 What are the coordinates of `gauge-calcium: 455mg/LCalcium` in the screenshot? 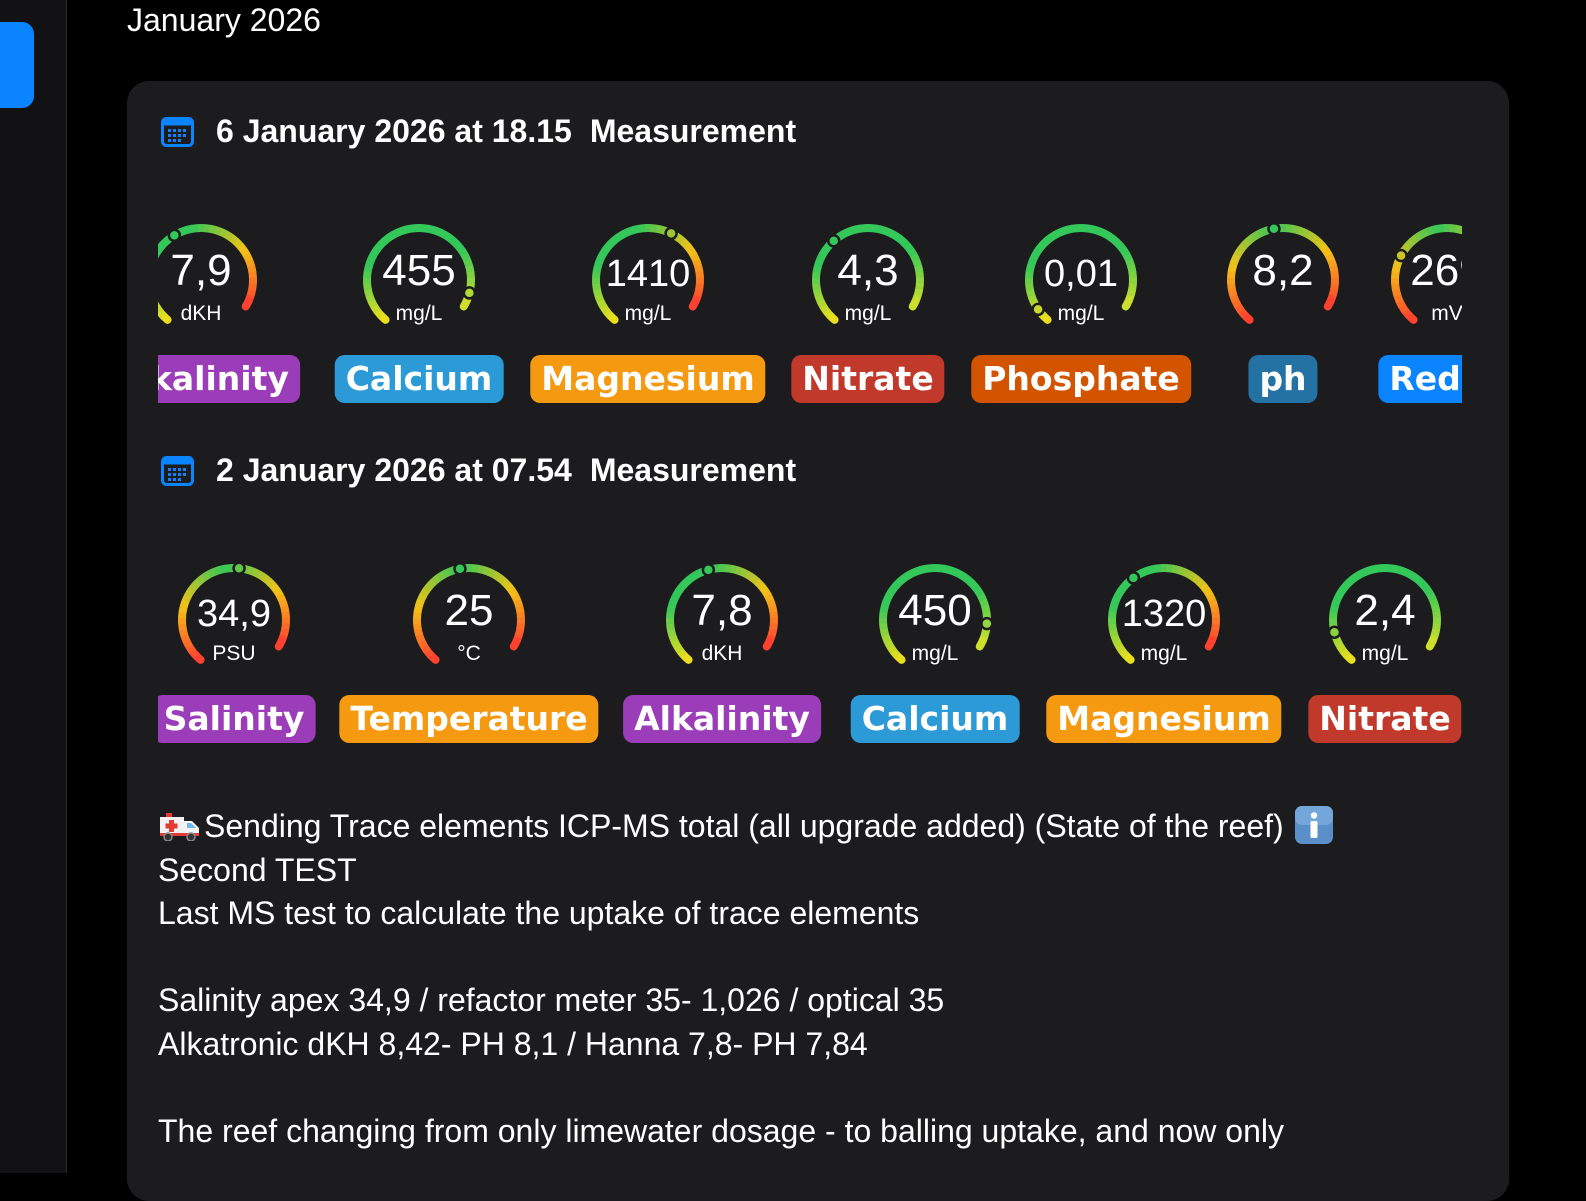 It's located at (419, 321).